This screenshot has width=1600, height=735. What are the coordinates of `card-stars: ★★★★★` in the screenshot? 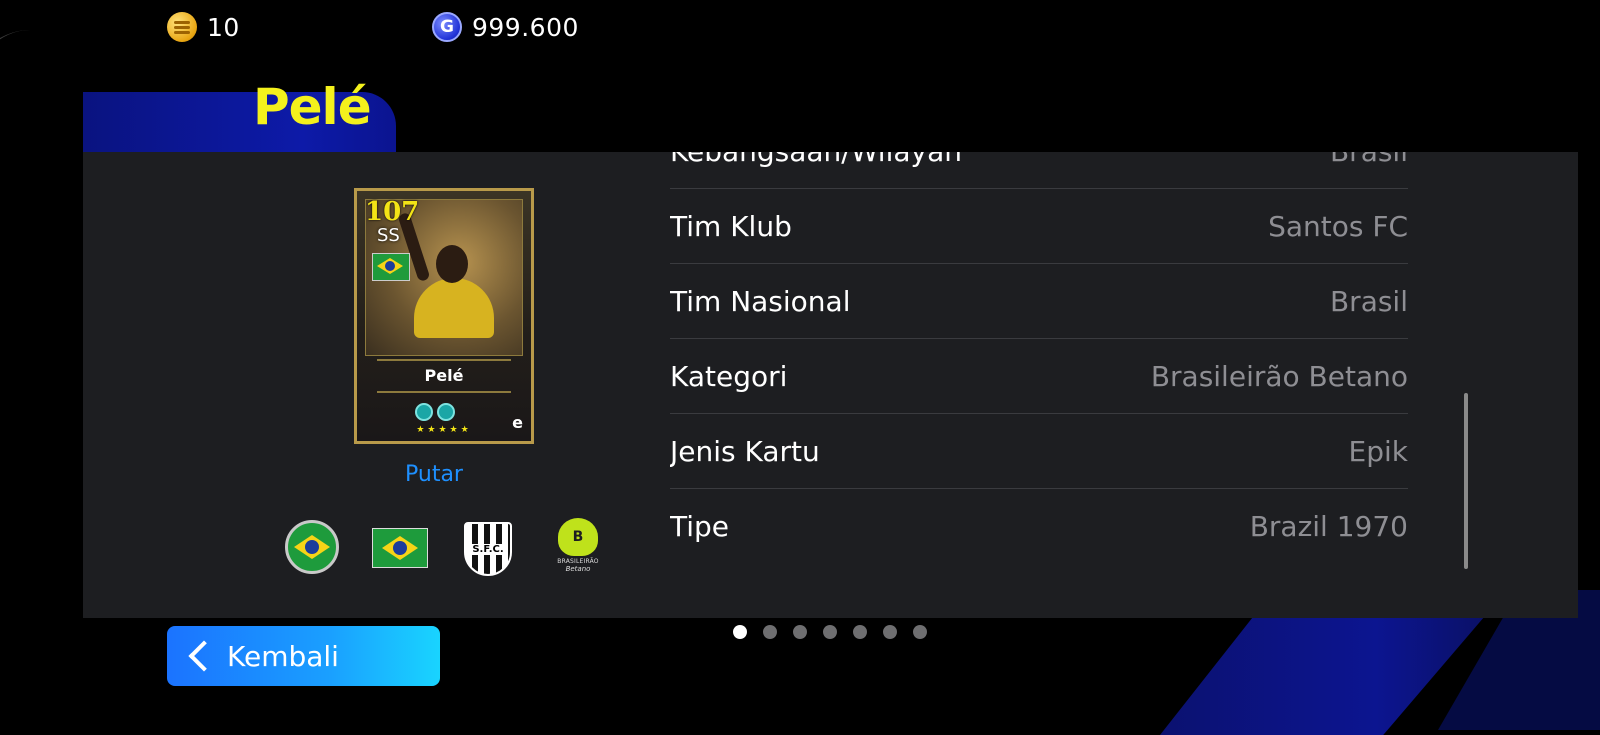 It's located at (444, 430).